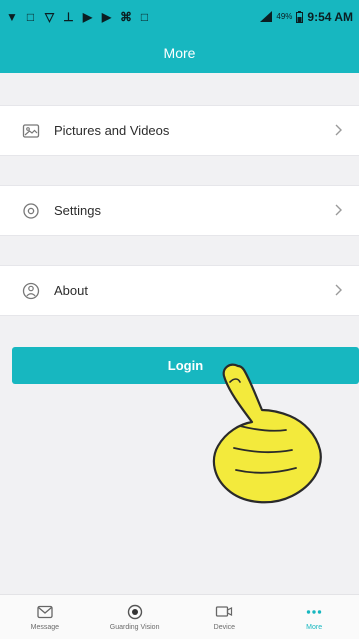  I want to click on battery-icon, so click(300, 16).